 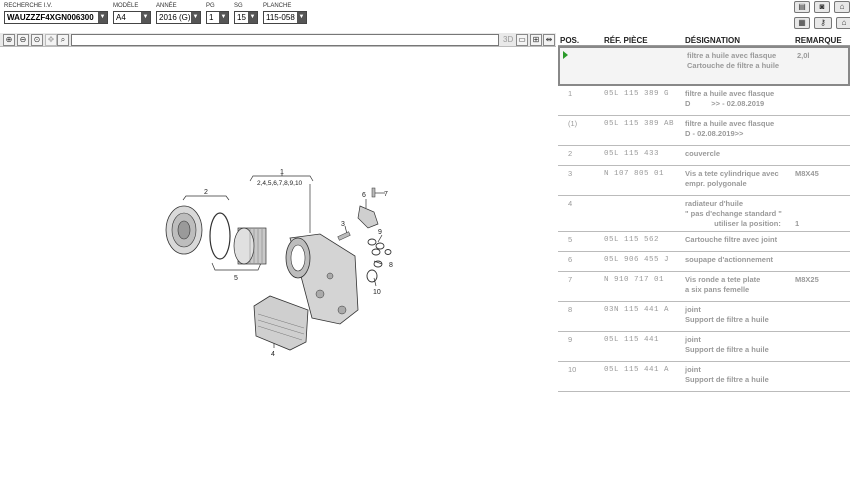 What do you see at coordinates (37, 40) in the screenshot?
I see `zoom-area-icon: ⊙` at bounding box center [37, 40].